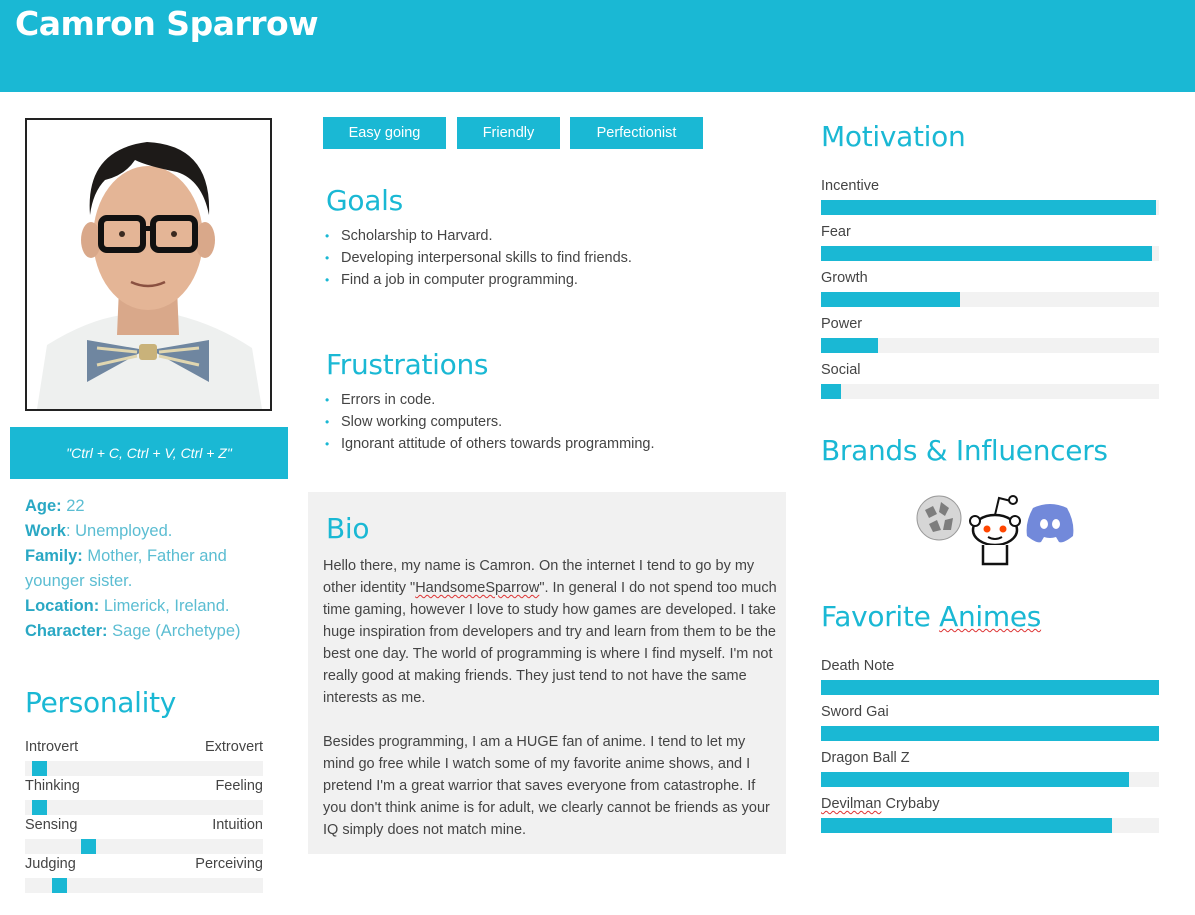 The height and width of the screenshot is (915, 1195). Describe the element at coordinates (384, 133) in the screenshot. I see `trait-tag: Easy going` at that location.